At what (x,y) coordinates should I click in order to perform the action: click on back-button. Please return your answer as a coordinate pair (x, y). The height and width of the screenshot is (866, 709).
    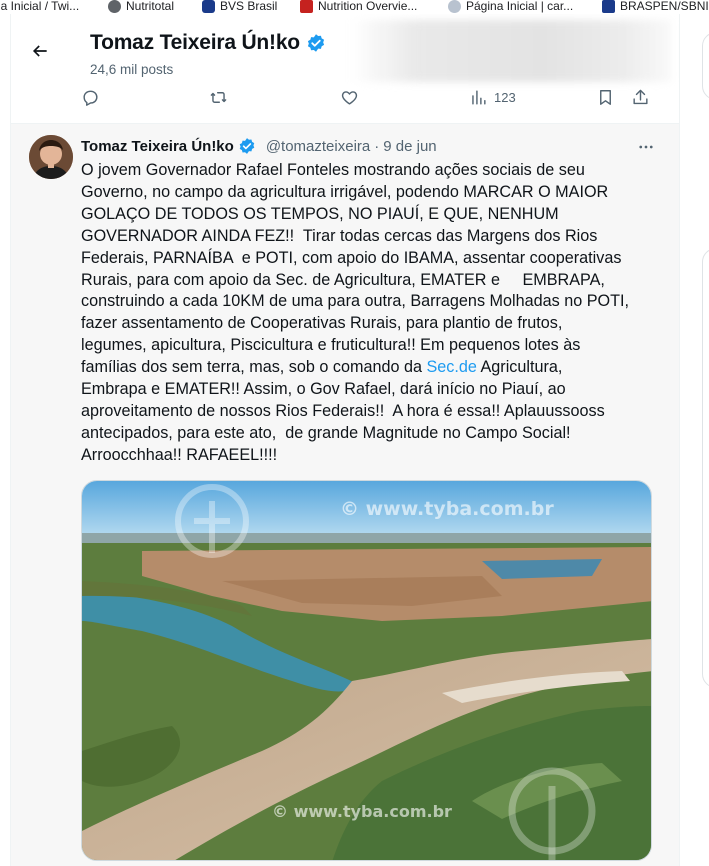
    Looking at the image, I should click on (40, 51).